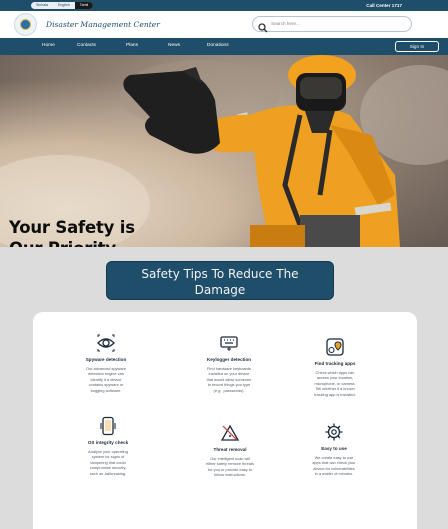  Describe the element at coordinates (220, 290) in the screenshot. I see `safety-tips-title-line2: Damage` at that location.